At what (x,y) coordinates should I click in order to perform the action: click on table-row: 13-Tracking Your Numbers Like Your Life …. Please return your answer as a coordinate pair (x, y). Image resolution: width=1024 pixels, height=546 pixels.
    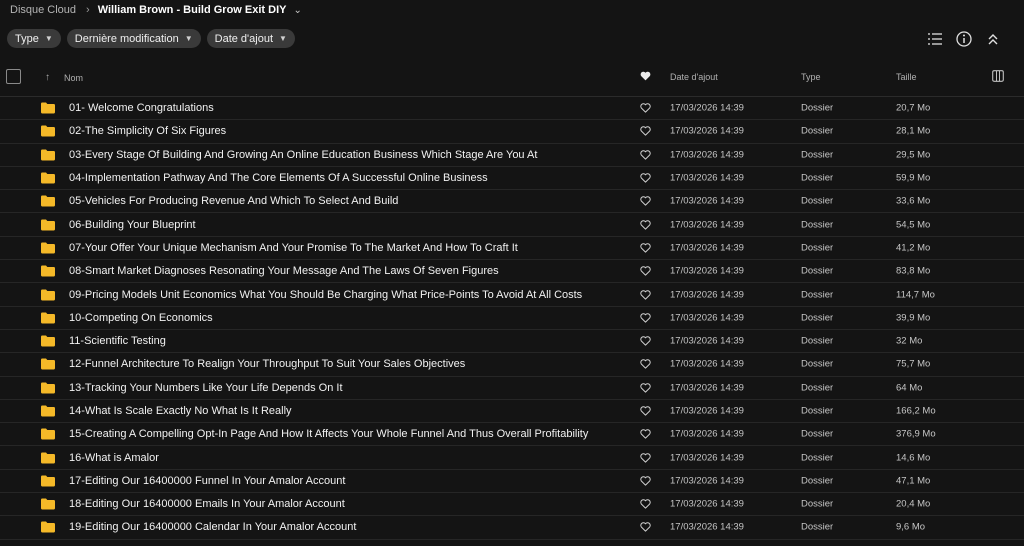
    Looking at the image, I should click on (512, 388).